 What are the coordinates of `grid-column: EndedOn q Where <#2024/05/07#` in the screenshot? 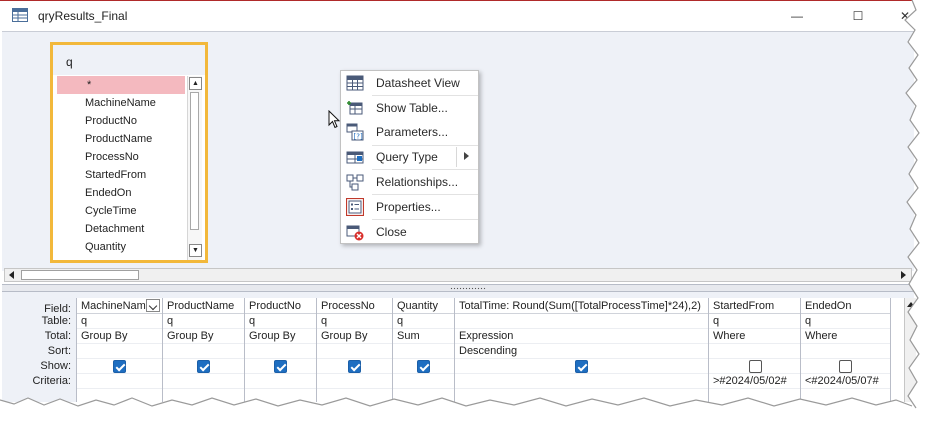 It's located at (845, 350).